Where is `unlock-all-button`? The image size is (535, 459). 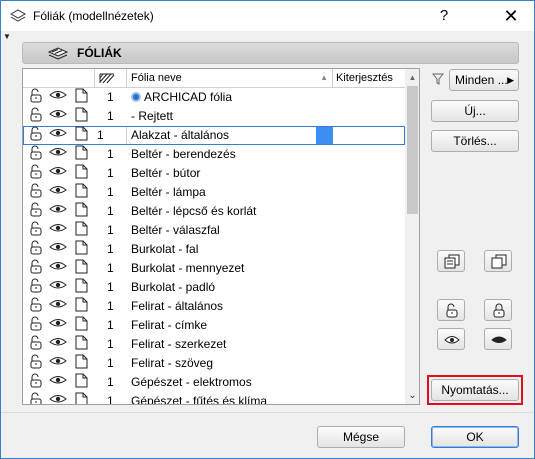 unlock-all-button is located at coordinates (451, 310).